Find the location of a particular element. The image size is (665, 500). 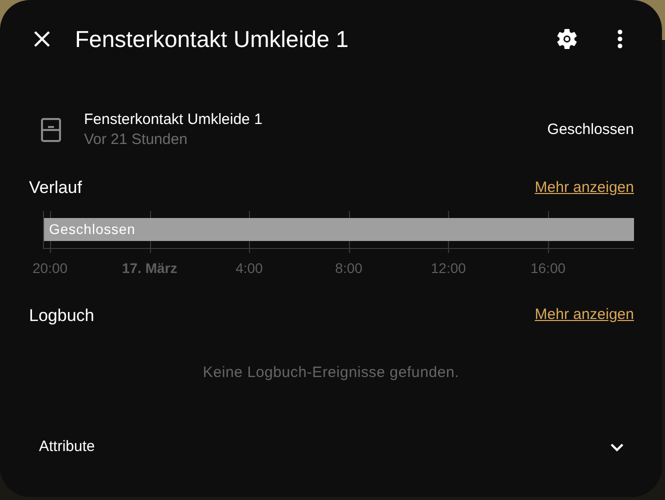

attributes-expander: Attribute is located at coordinates (333, 448).